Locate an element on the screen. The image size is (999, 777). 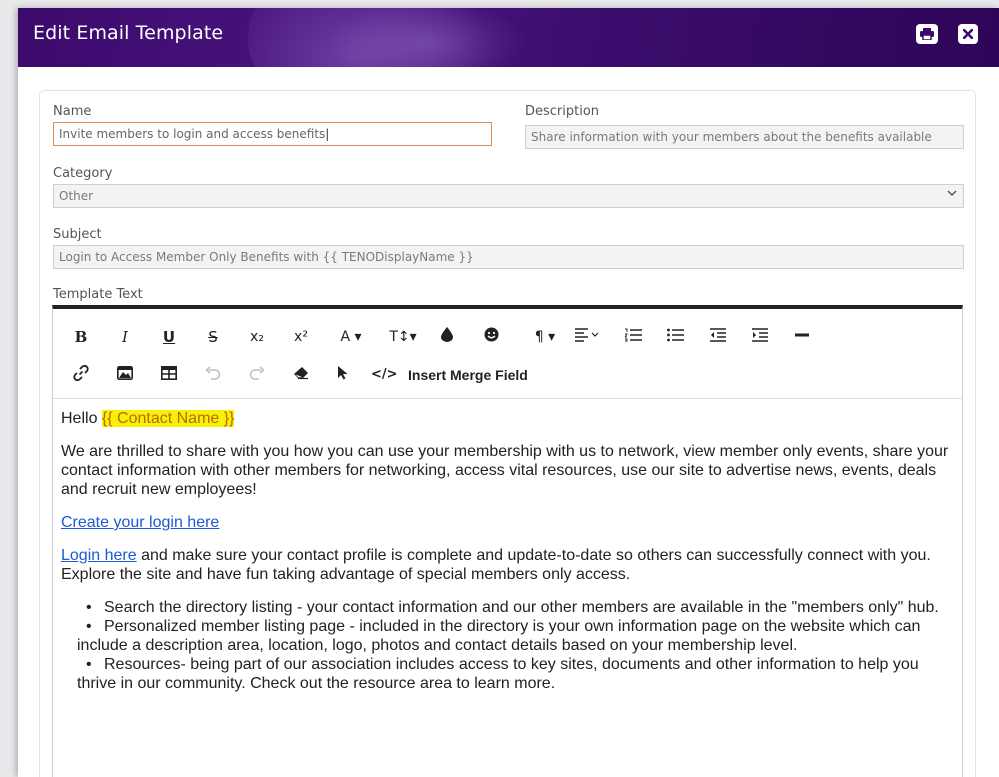
image-icon is located at coordinates (125, 373).